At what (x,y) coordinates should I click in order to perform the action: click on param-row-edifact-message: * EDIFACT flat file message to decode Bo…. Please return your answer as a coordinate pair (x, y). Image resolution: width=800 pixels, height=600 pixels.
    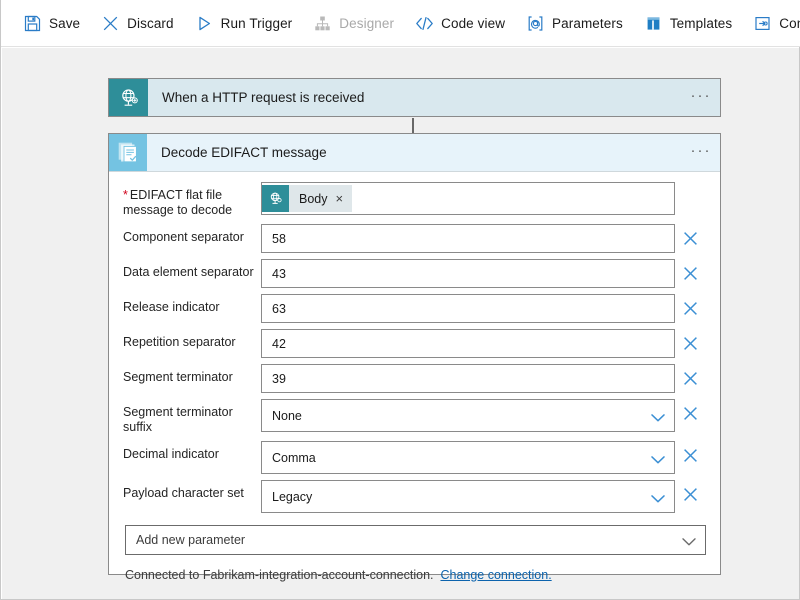
    Looking at the image, I should click on (414, 200).